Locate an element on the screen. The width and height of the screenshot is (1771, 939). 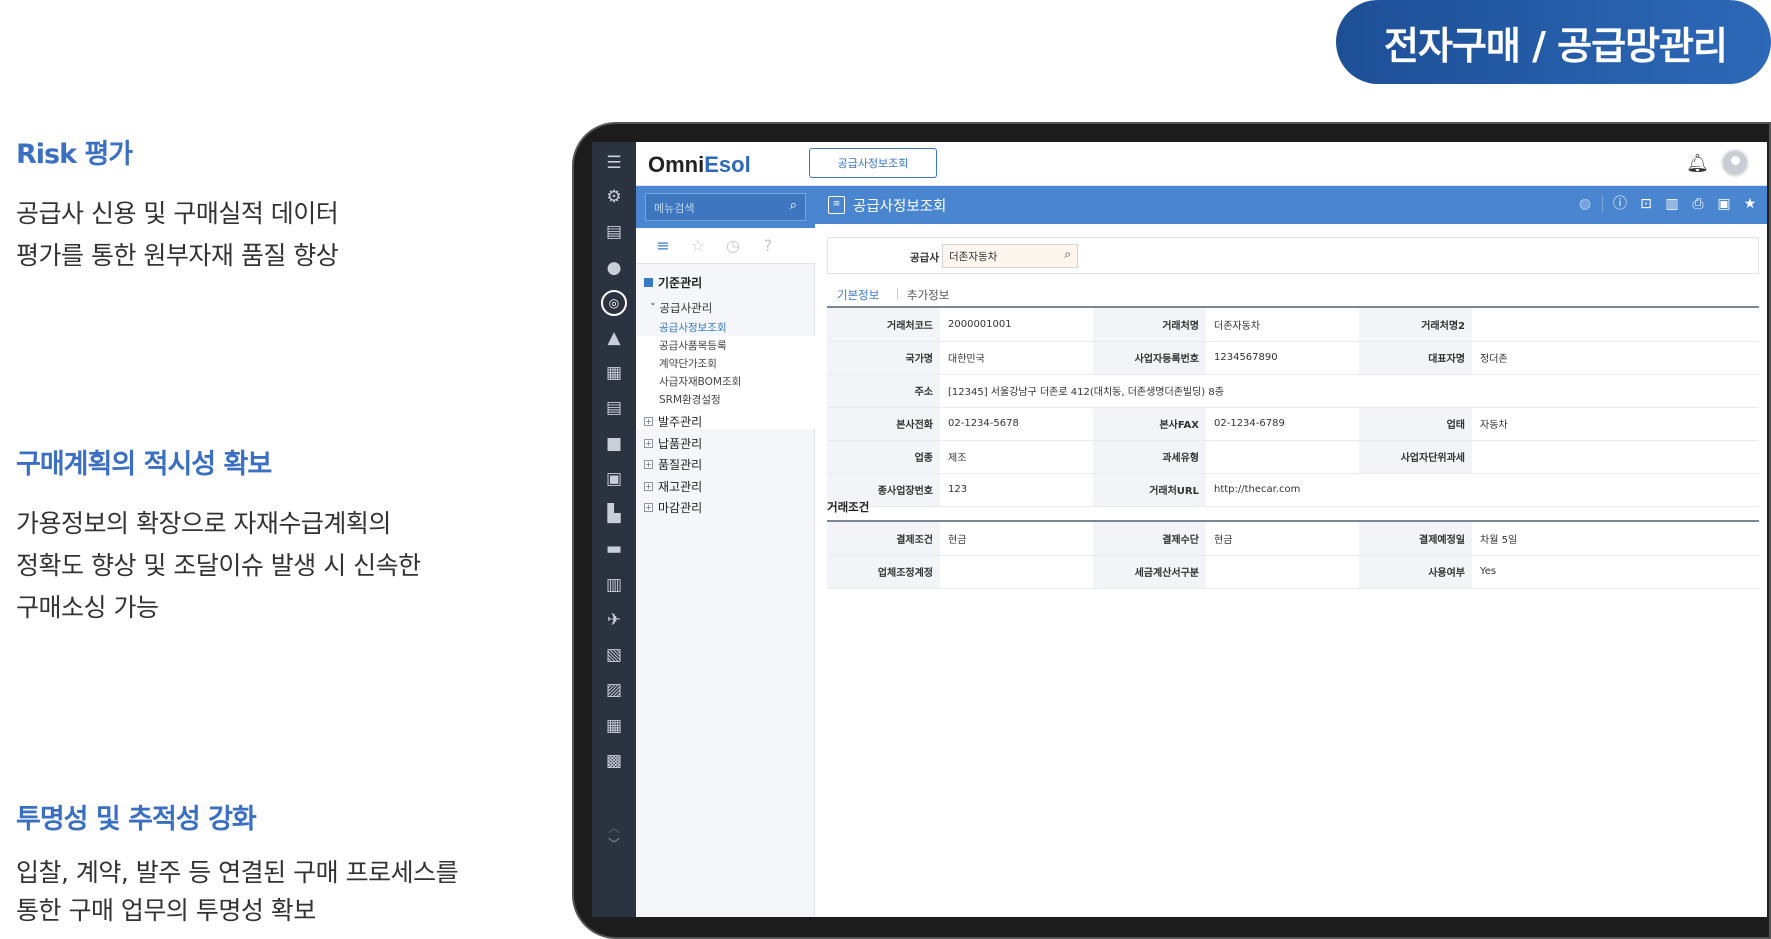
worker-icon: ▲ is located at coordinates (614, 338).